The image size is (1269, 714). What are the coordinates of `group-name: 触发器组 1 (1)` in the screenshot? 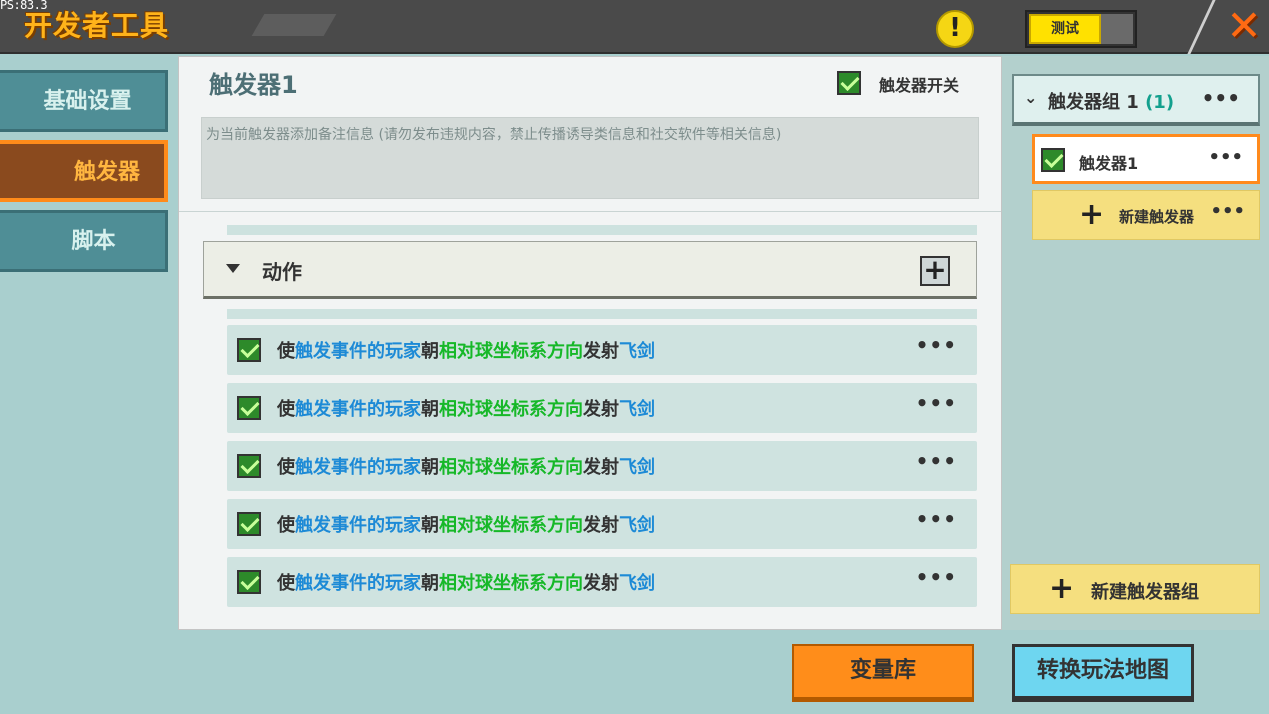 It's located at (1111, 101).